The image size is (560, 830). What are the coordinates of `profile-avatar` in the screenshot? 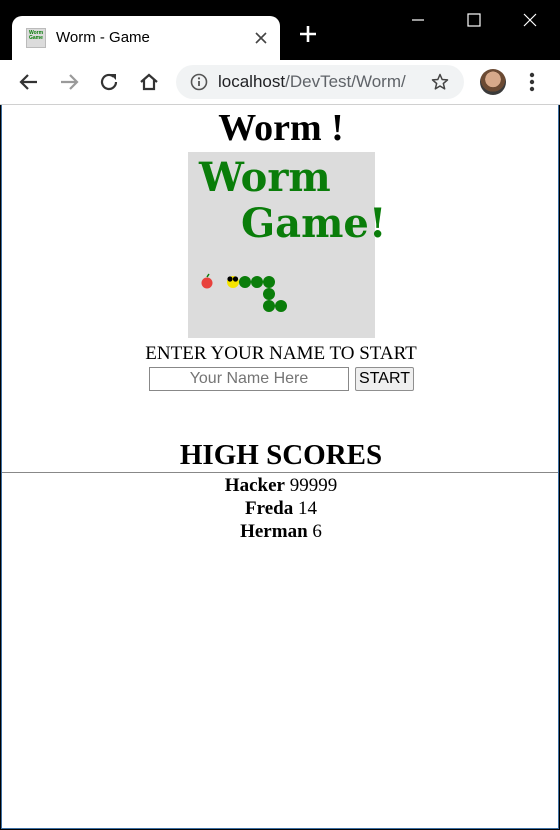 It's located at (493, 82).